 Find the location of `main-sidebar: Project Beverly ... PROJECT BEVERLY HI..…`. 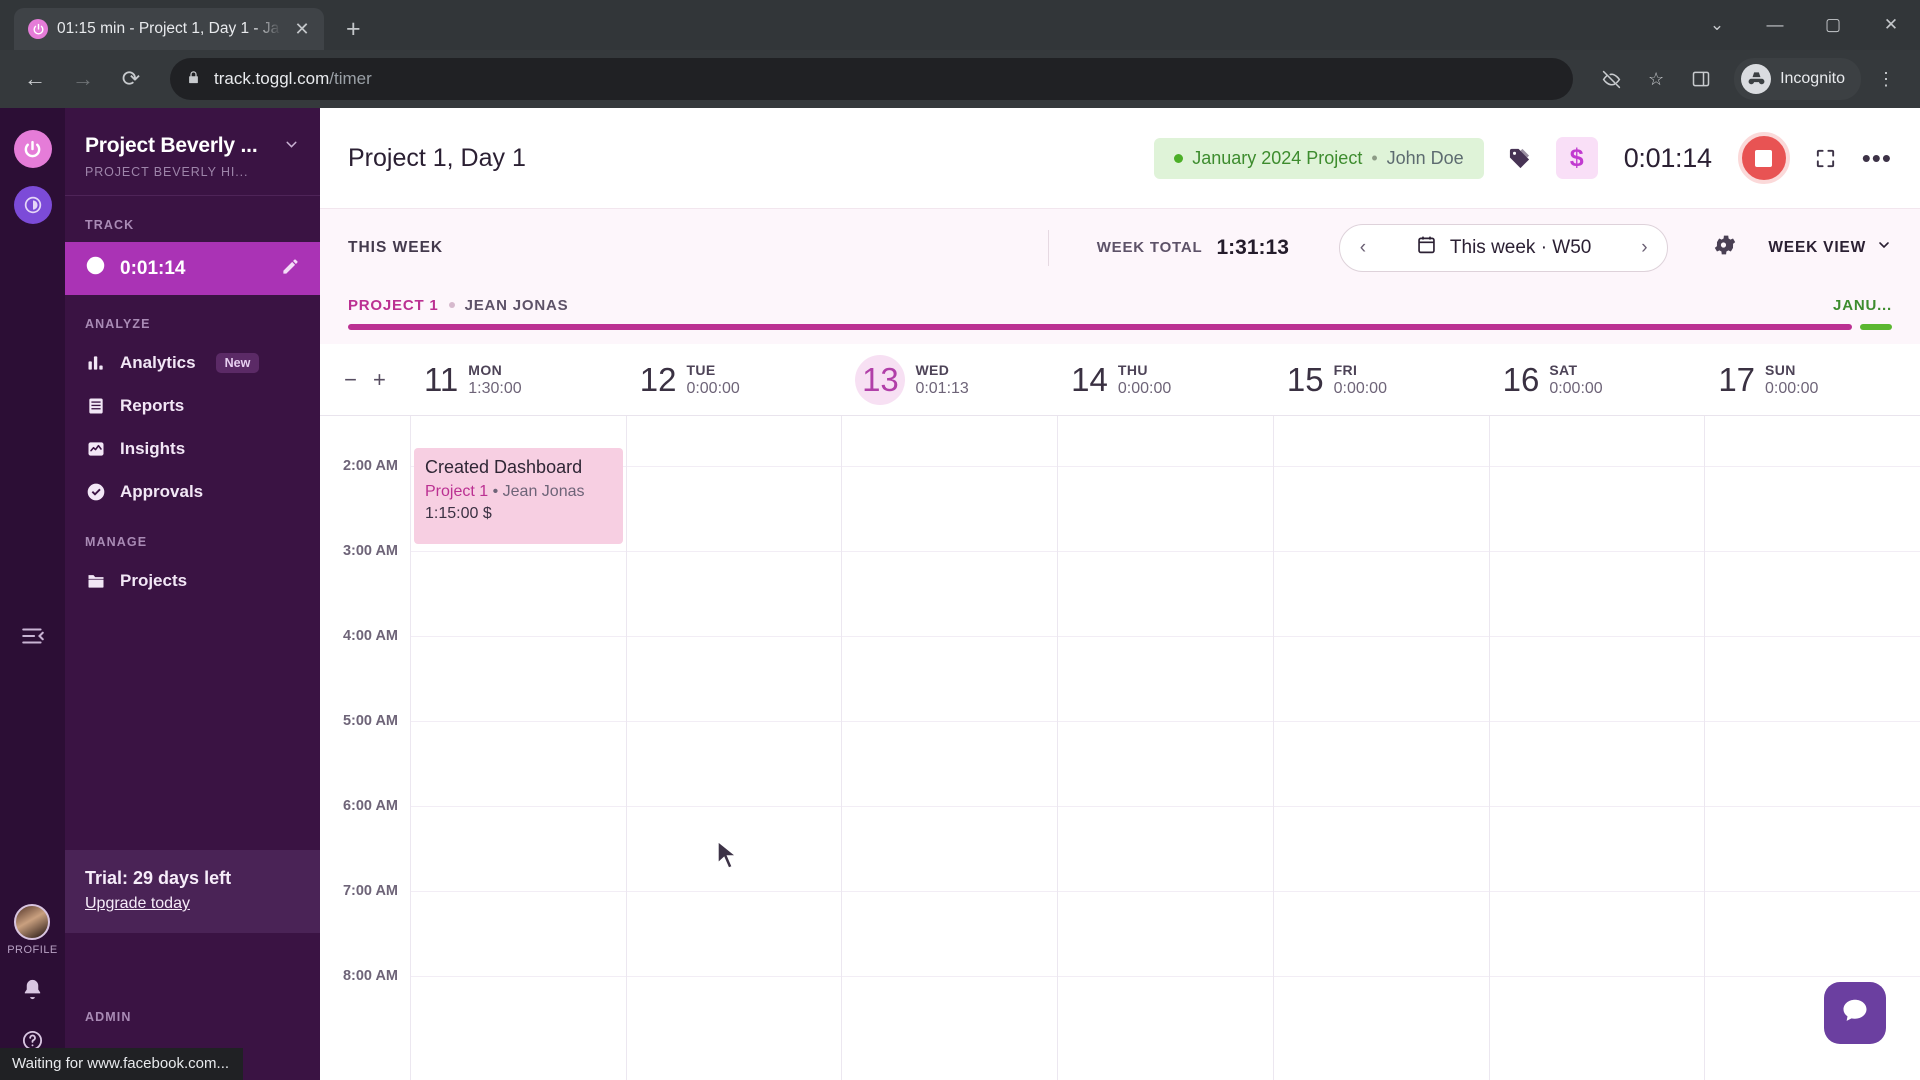

main-sidebar: Project Beverly ... PROJECT BEVERLY HI..… is located at coordinates (192, 594).